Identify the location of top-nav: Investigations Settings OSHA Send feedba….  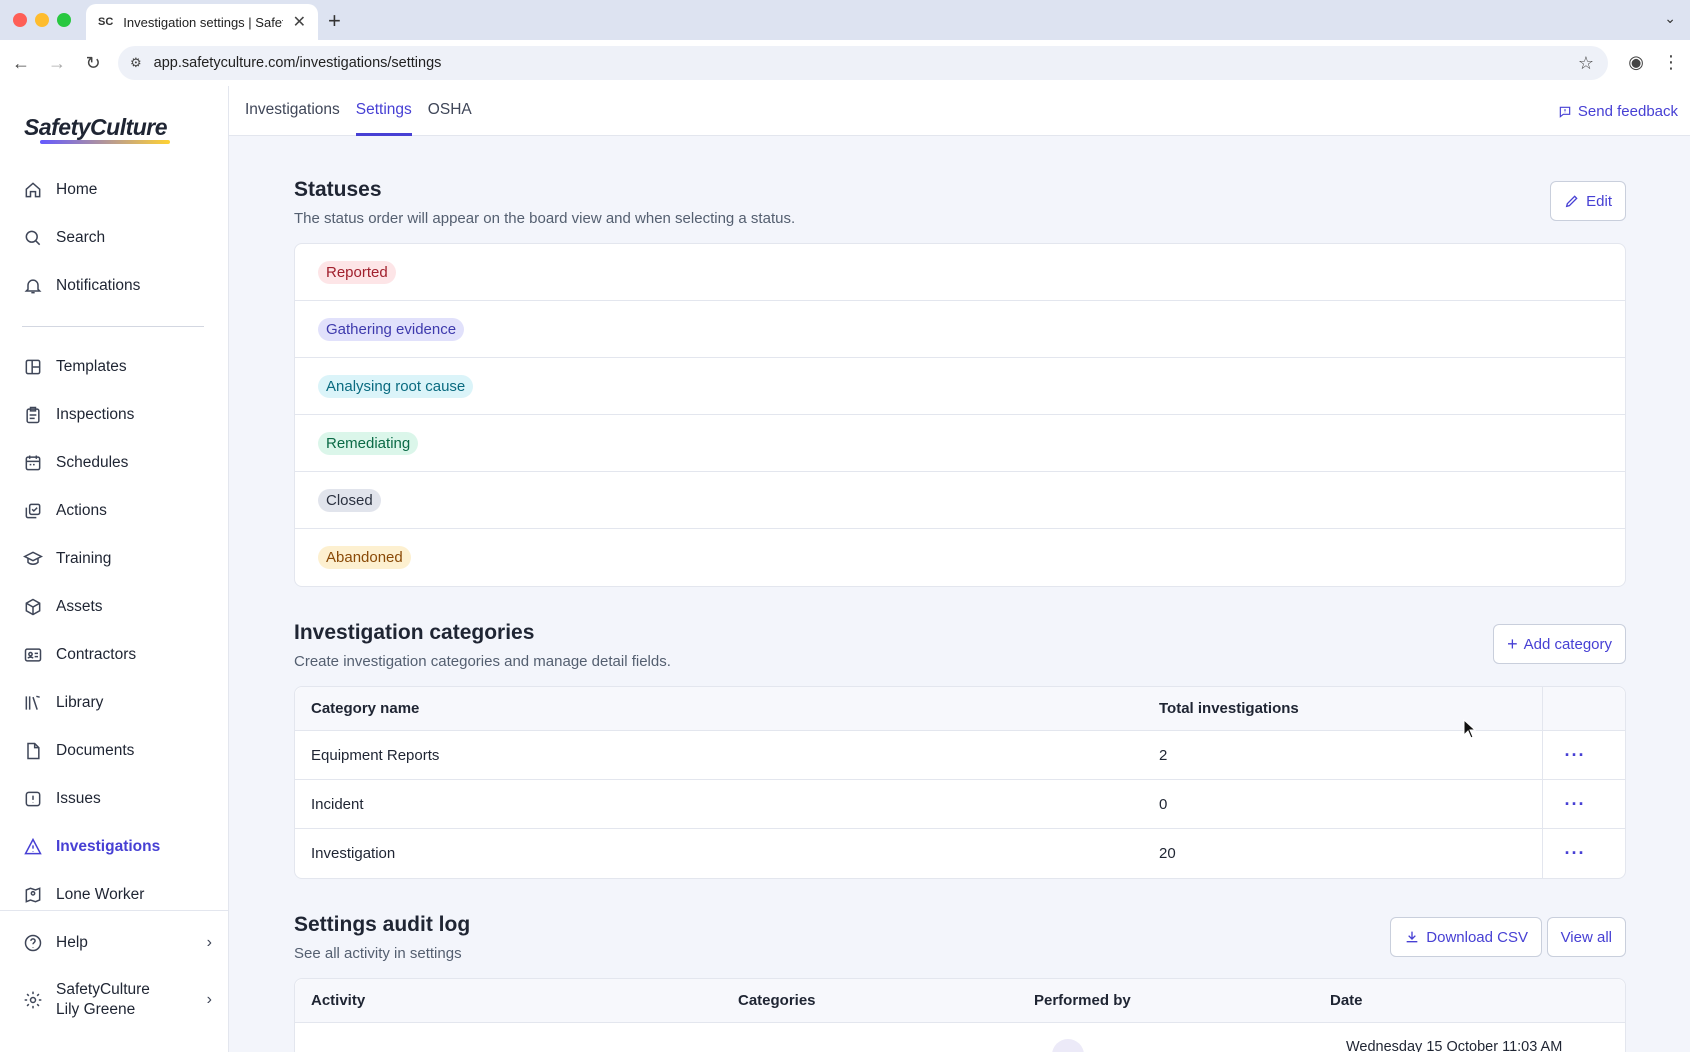
(959, 111).